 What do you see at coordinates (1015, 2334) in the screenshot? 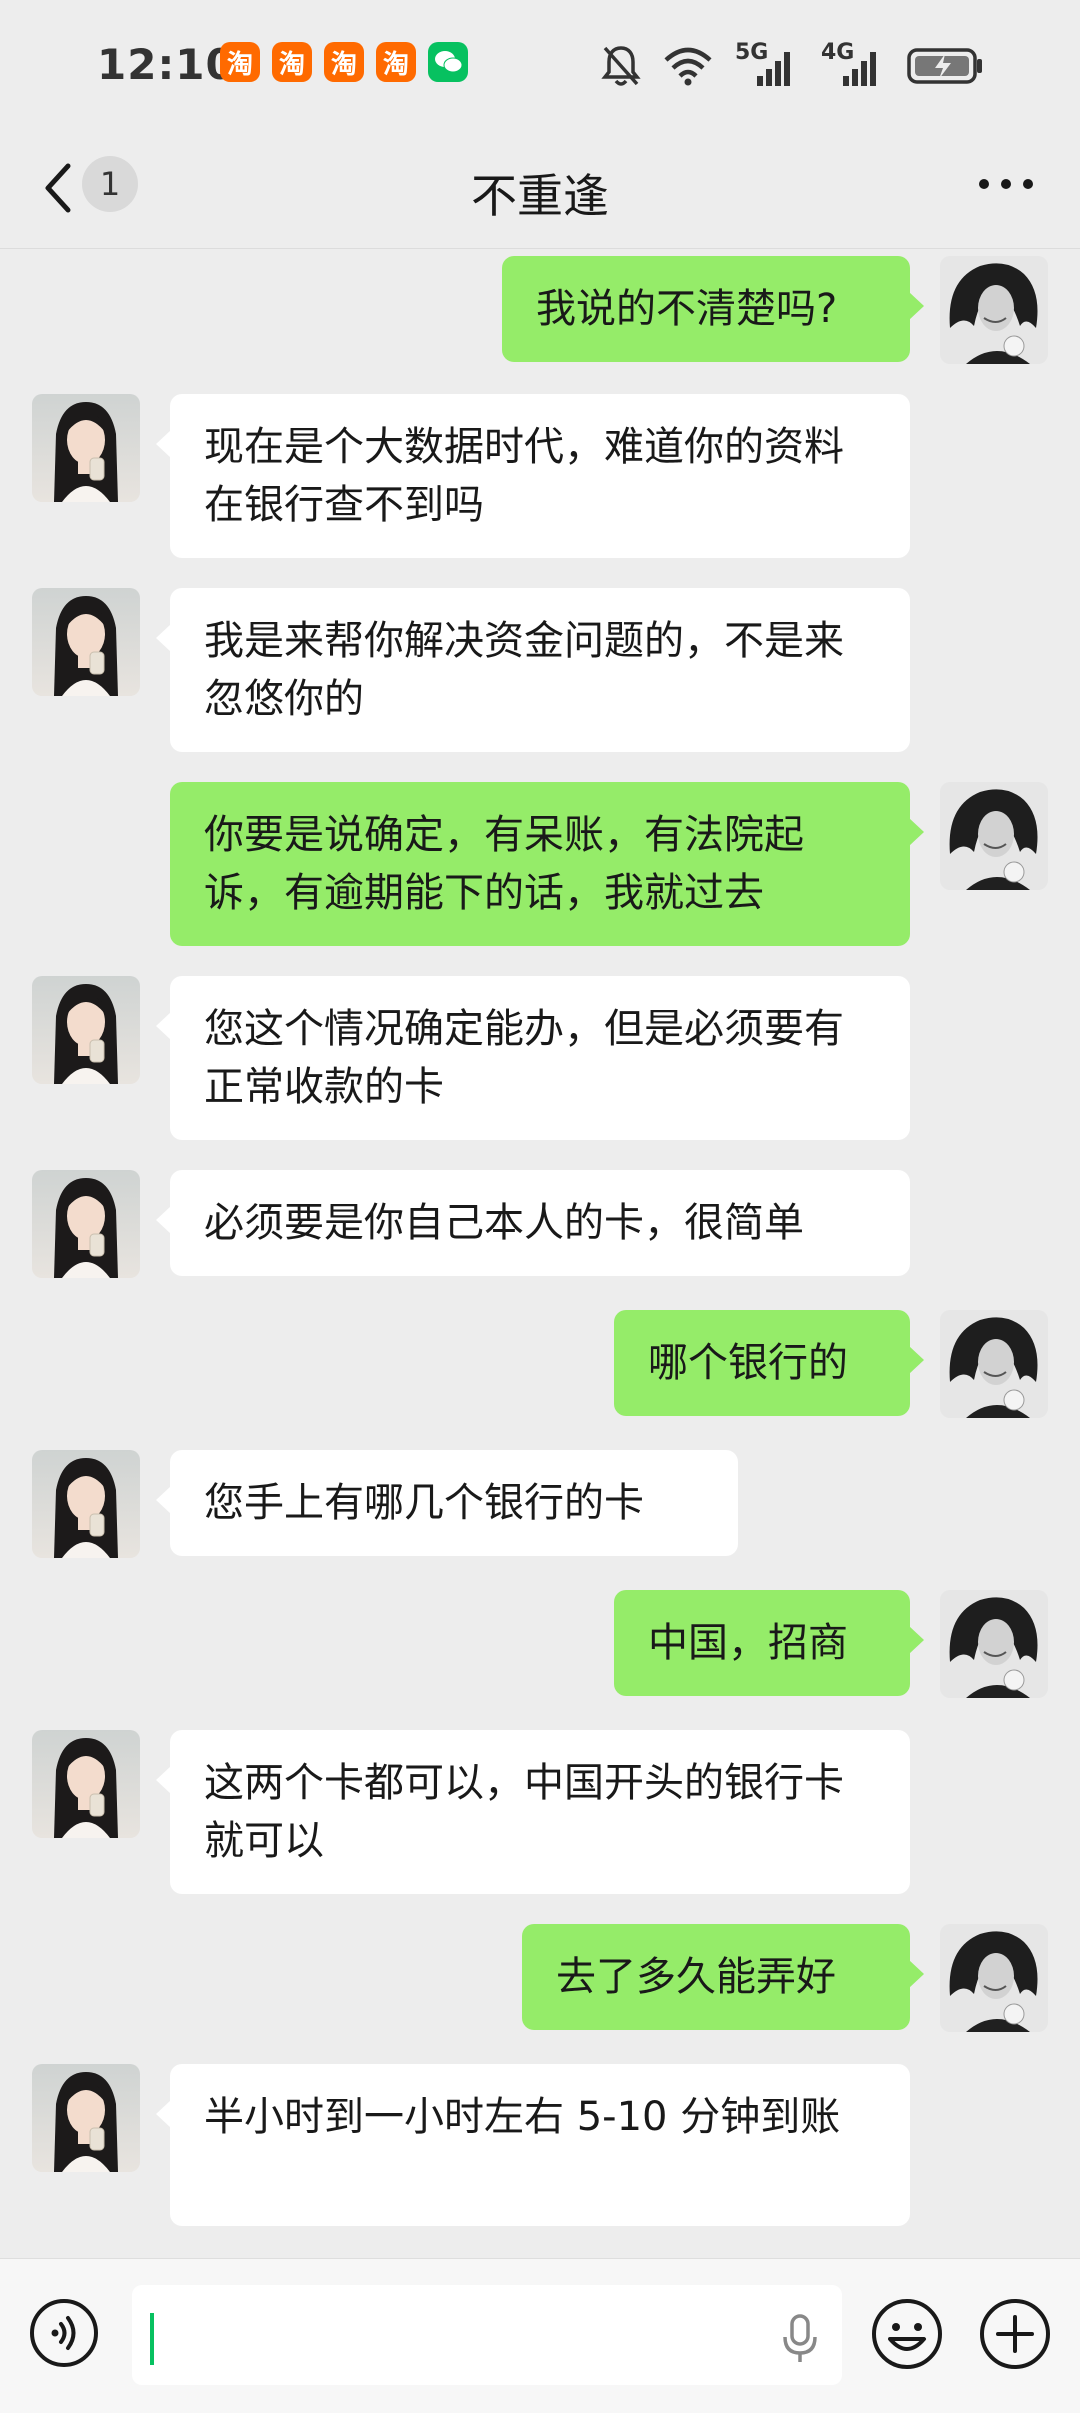
I see `plus-icon` at bounding box center [1015, 2334].